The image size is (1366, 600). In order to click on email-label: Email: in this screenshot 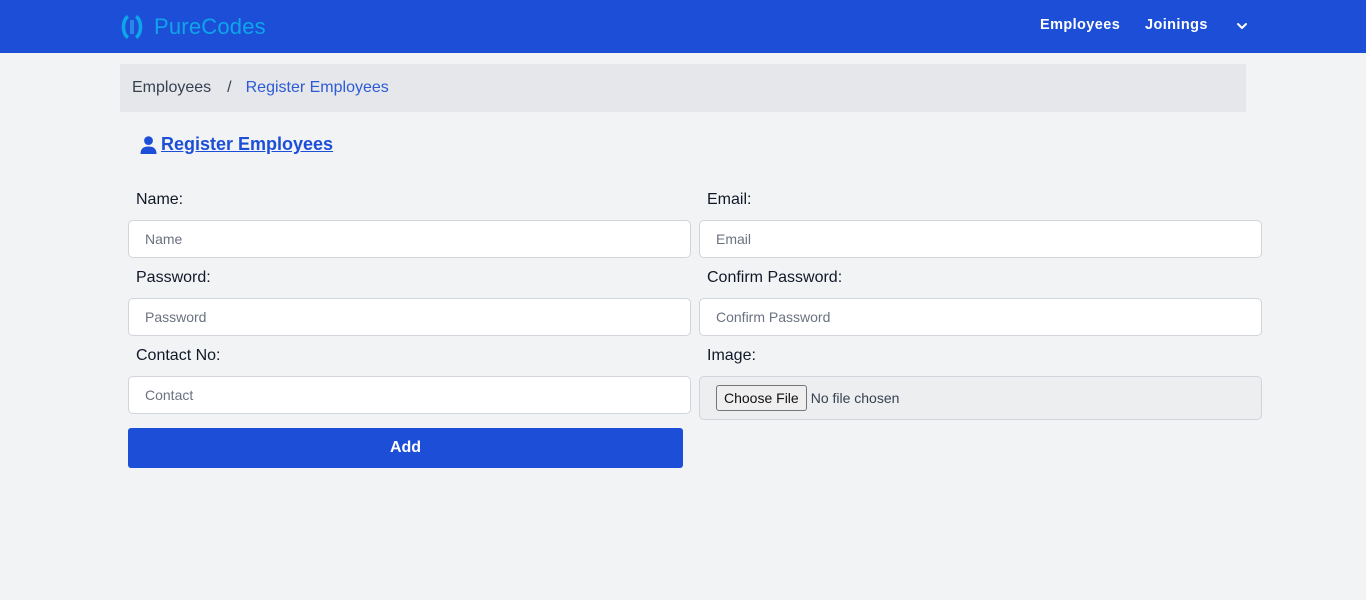, I will do `click(729, 199)`.